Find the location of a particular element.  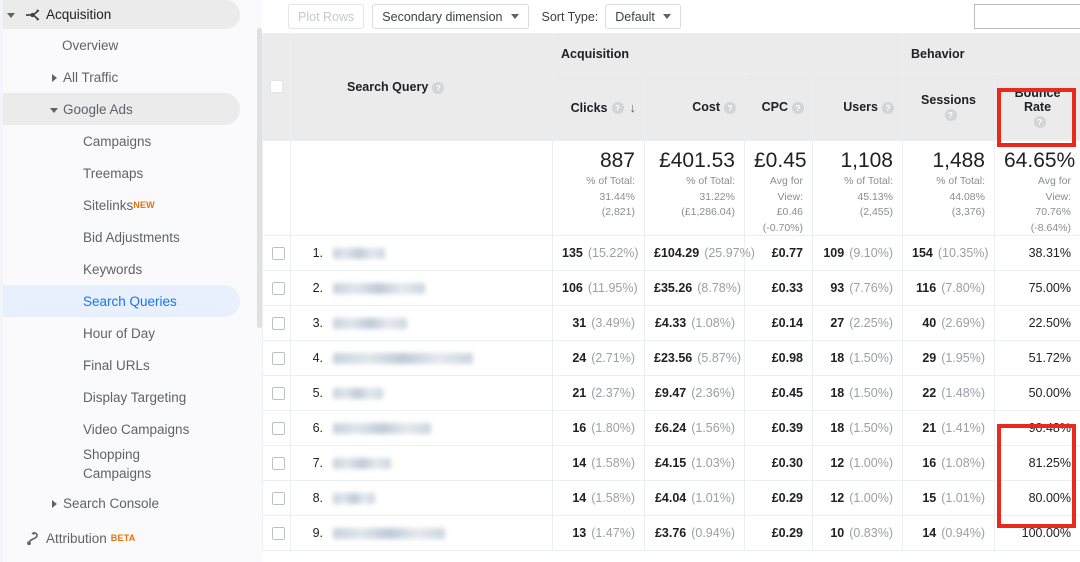

row-query-cell: 9. is located at coordinates (421, 533).